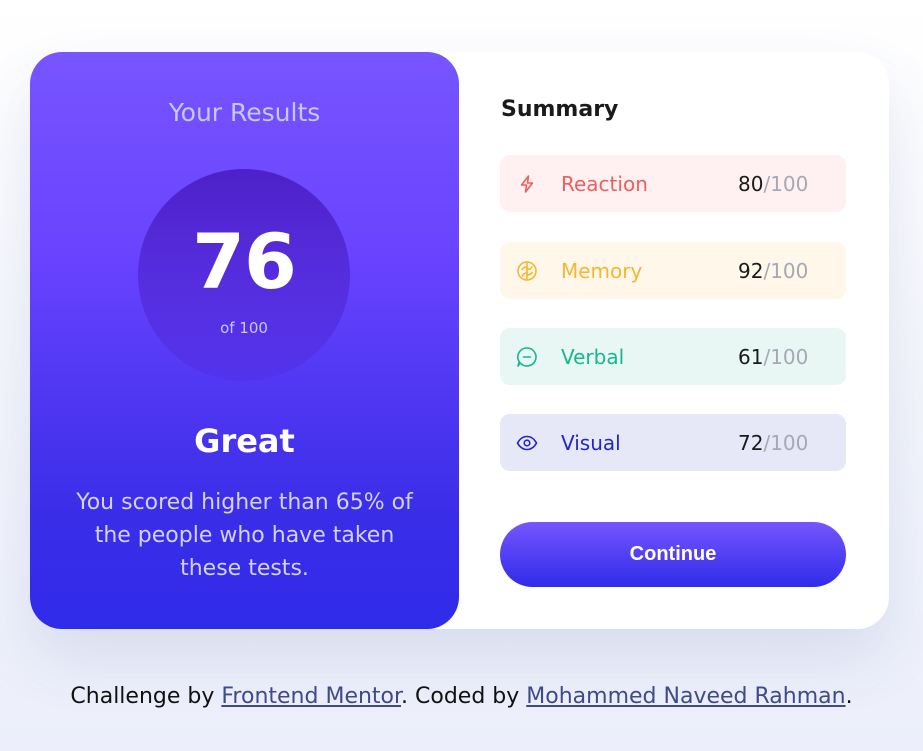  What do you see at coordinates (146, 696) in the screenshot?
I see `attribution-prefix: Challenge by` at bounding box center [146, 696].